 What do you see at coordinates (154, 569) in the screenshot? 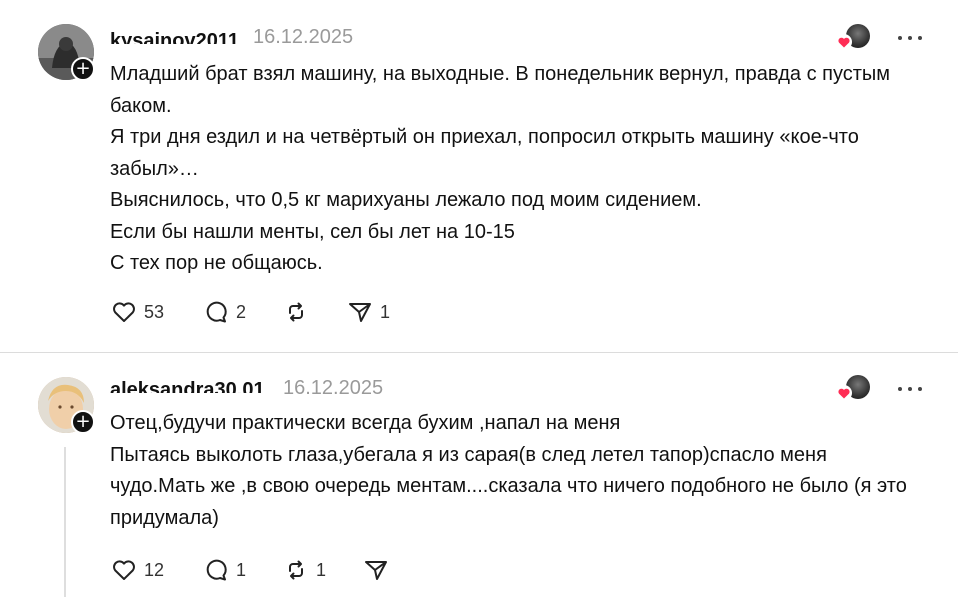
I see `like-count: 12` at bounding box center [154, 569].